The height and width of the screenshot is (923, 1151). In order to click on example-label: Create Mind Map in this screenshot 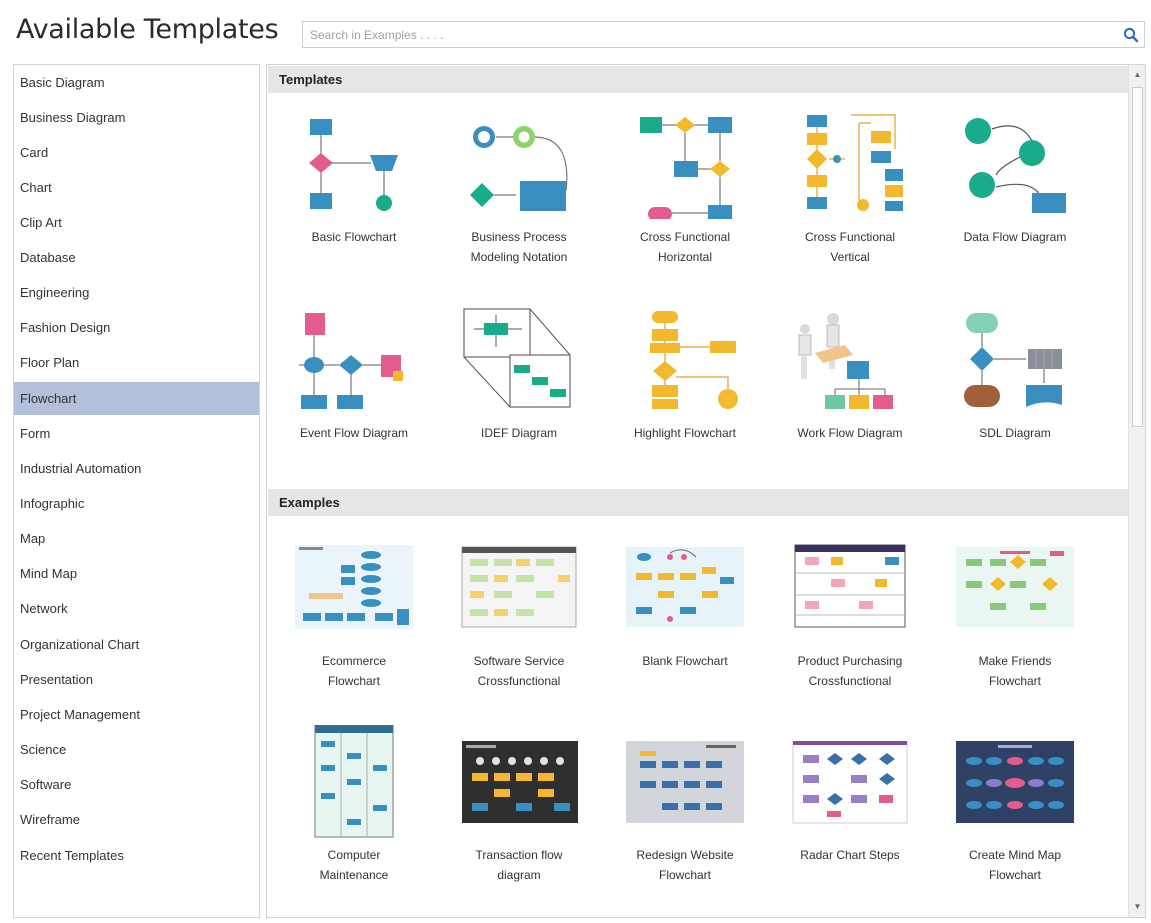, I will do `click(1015, 855)`.